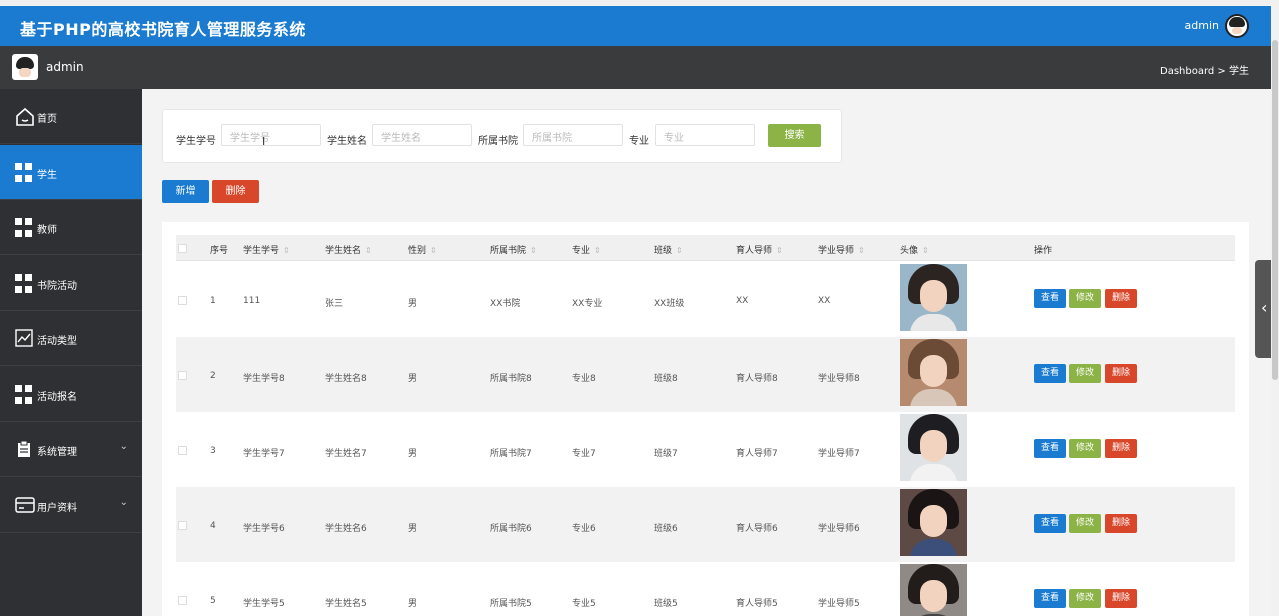 The width and height of the screenshot is (1279, 616). What do you see at coordinates (213, 526) in the screenshot?
I see `cell-no: 4` at bounding box center [213, 526].